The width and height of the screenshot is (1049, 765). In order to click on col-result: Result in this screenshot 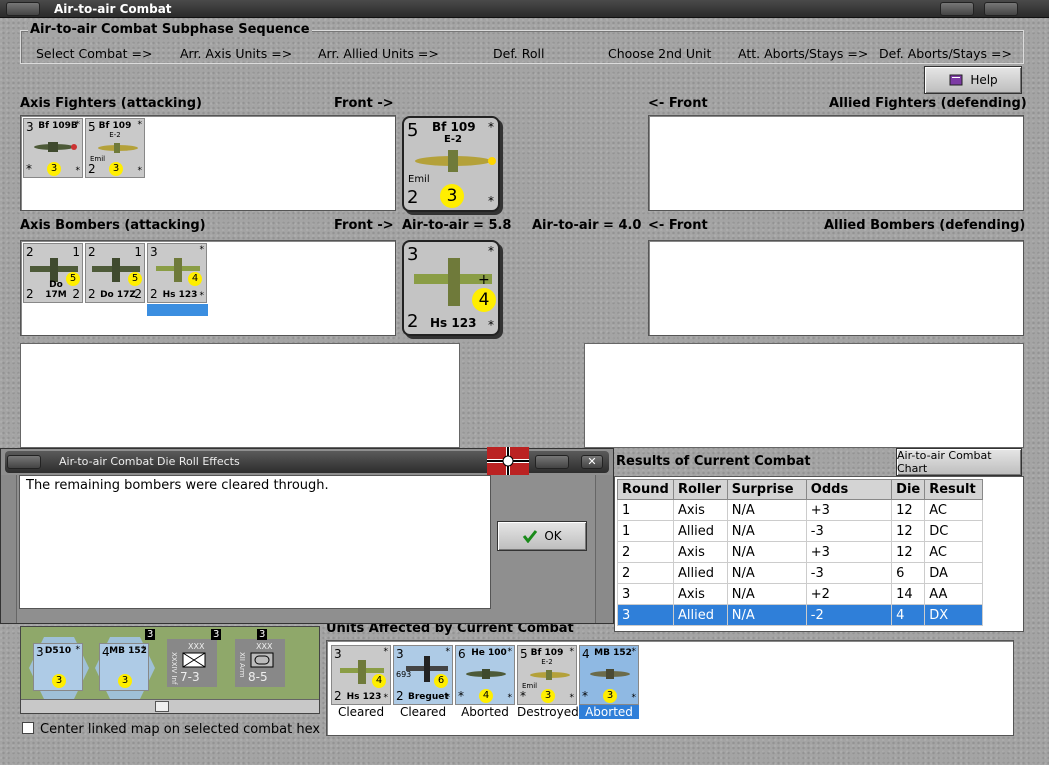, I will do `click(953, 489)`.